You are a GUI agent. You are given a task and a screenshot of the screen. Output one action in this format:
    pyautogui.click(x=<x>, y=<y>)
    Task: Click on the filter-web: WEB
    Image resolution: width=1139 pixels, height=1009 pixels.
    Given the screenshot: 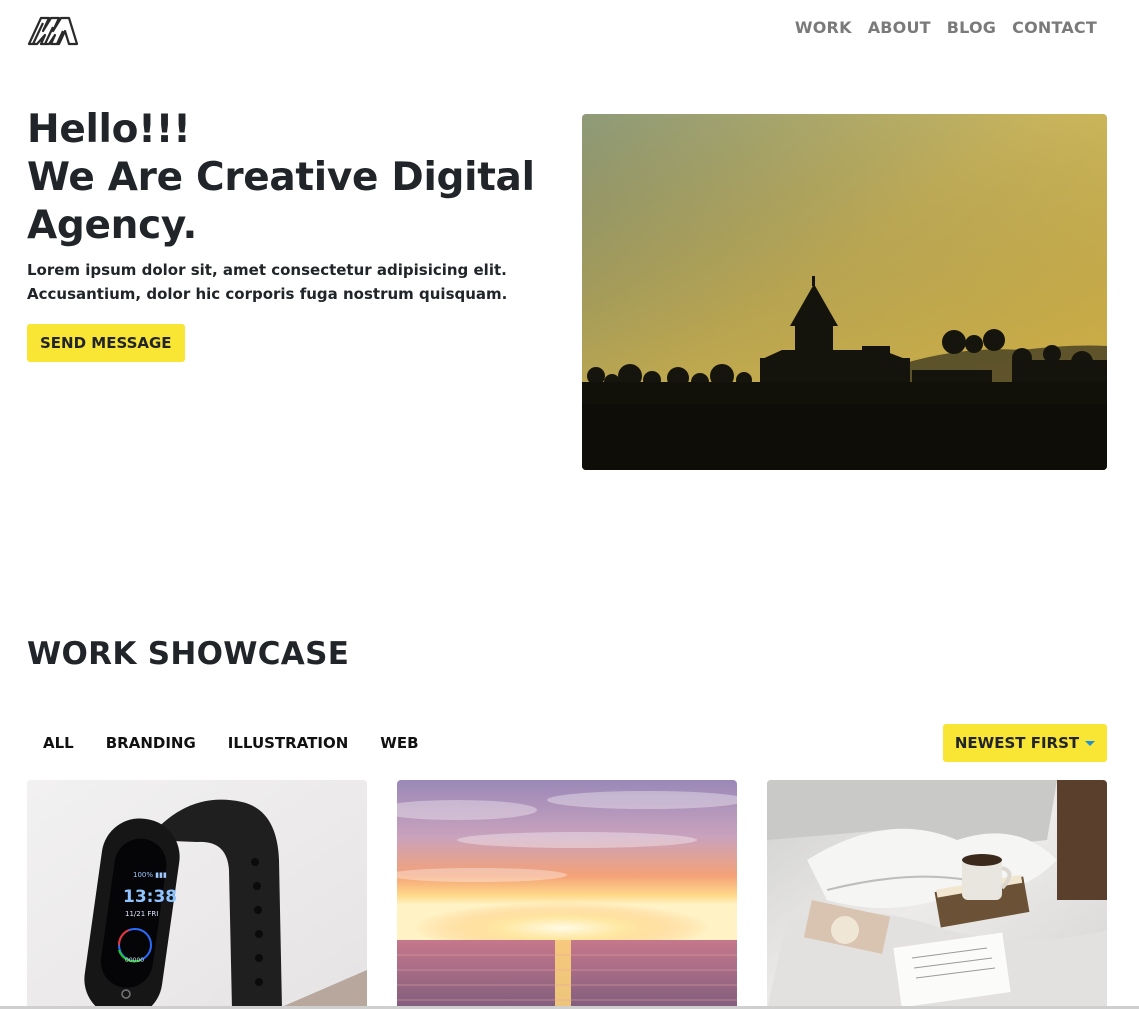 What is the action you would take?
    pyautogui.click(x=399, y=743)
    